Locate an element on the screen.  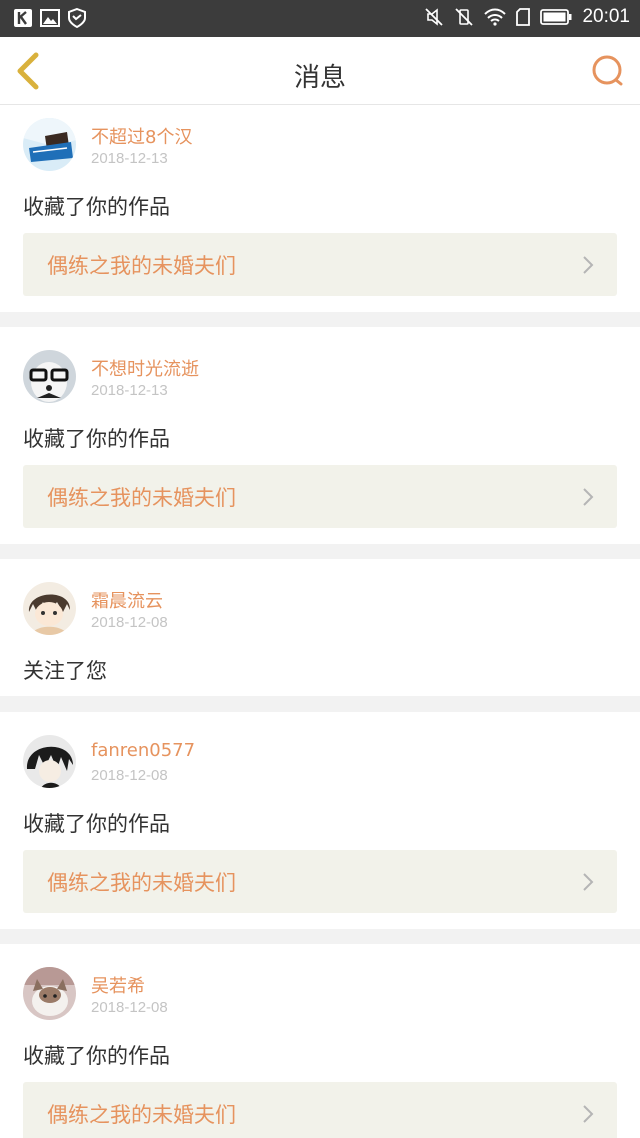
status-bar: 20:01 is located at coordinates (320, 18).